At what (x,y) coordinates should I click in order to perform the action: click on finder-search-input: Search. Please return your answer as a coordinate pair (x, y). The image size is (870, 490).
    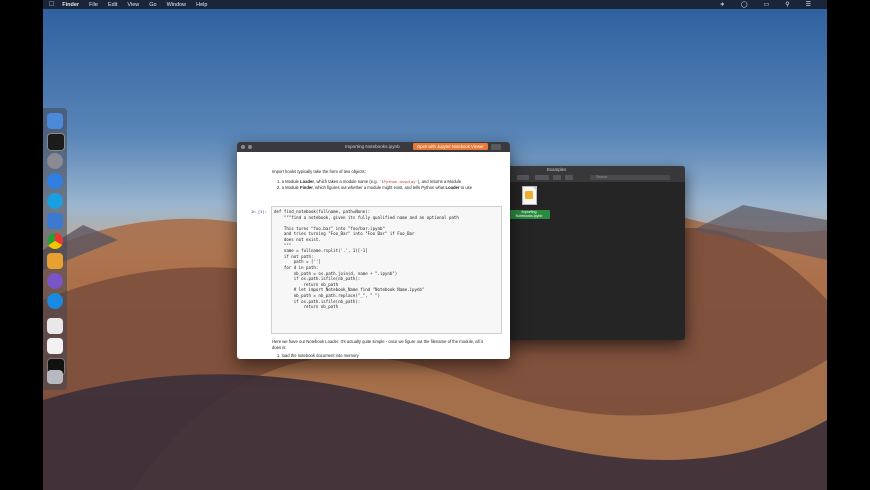
    Looking at the image, I should click on (630, 177).